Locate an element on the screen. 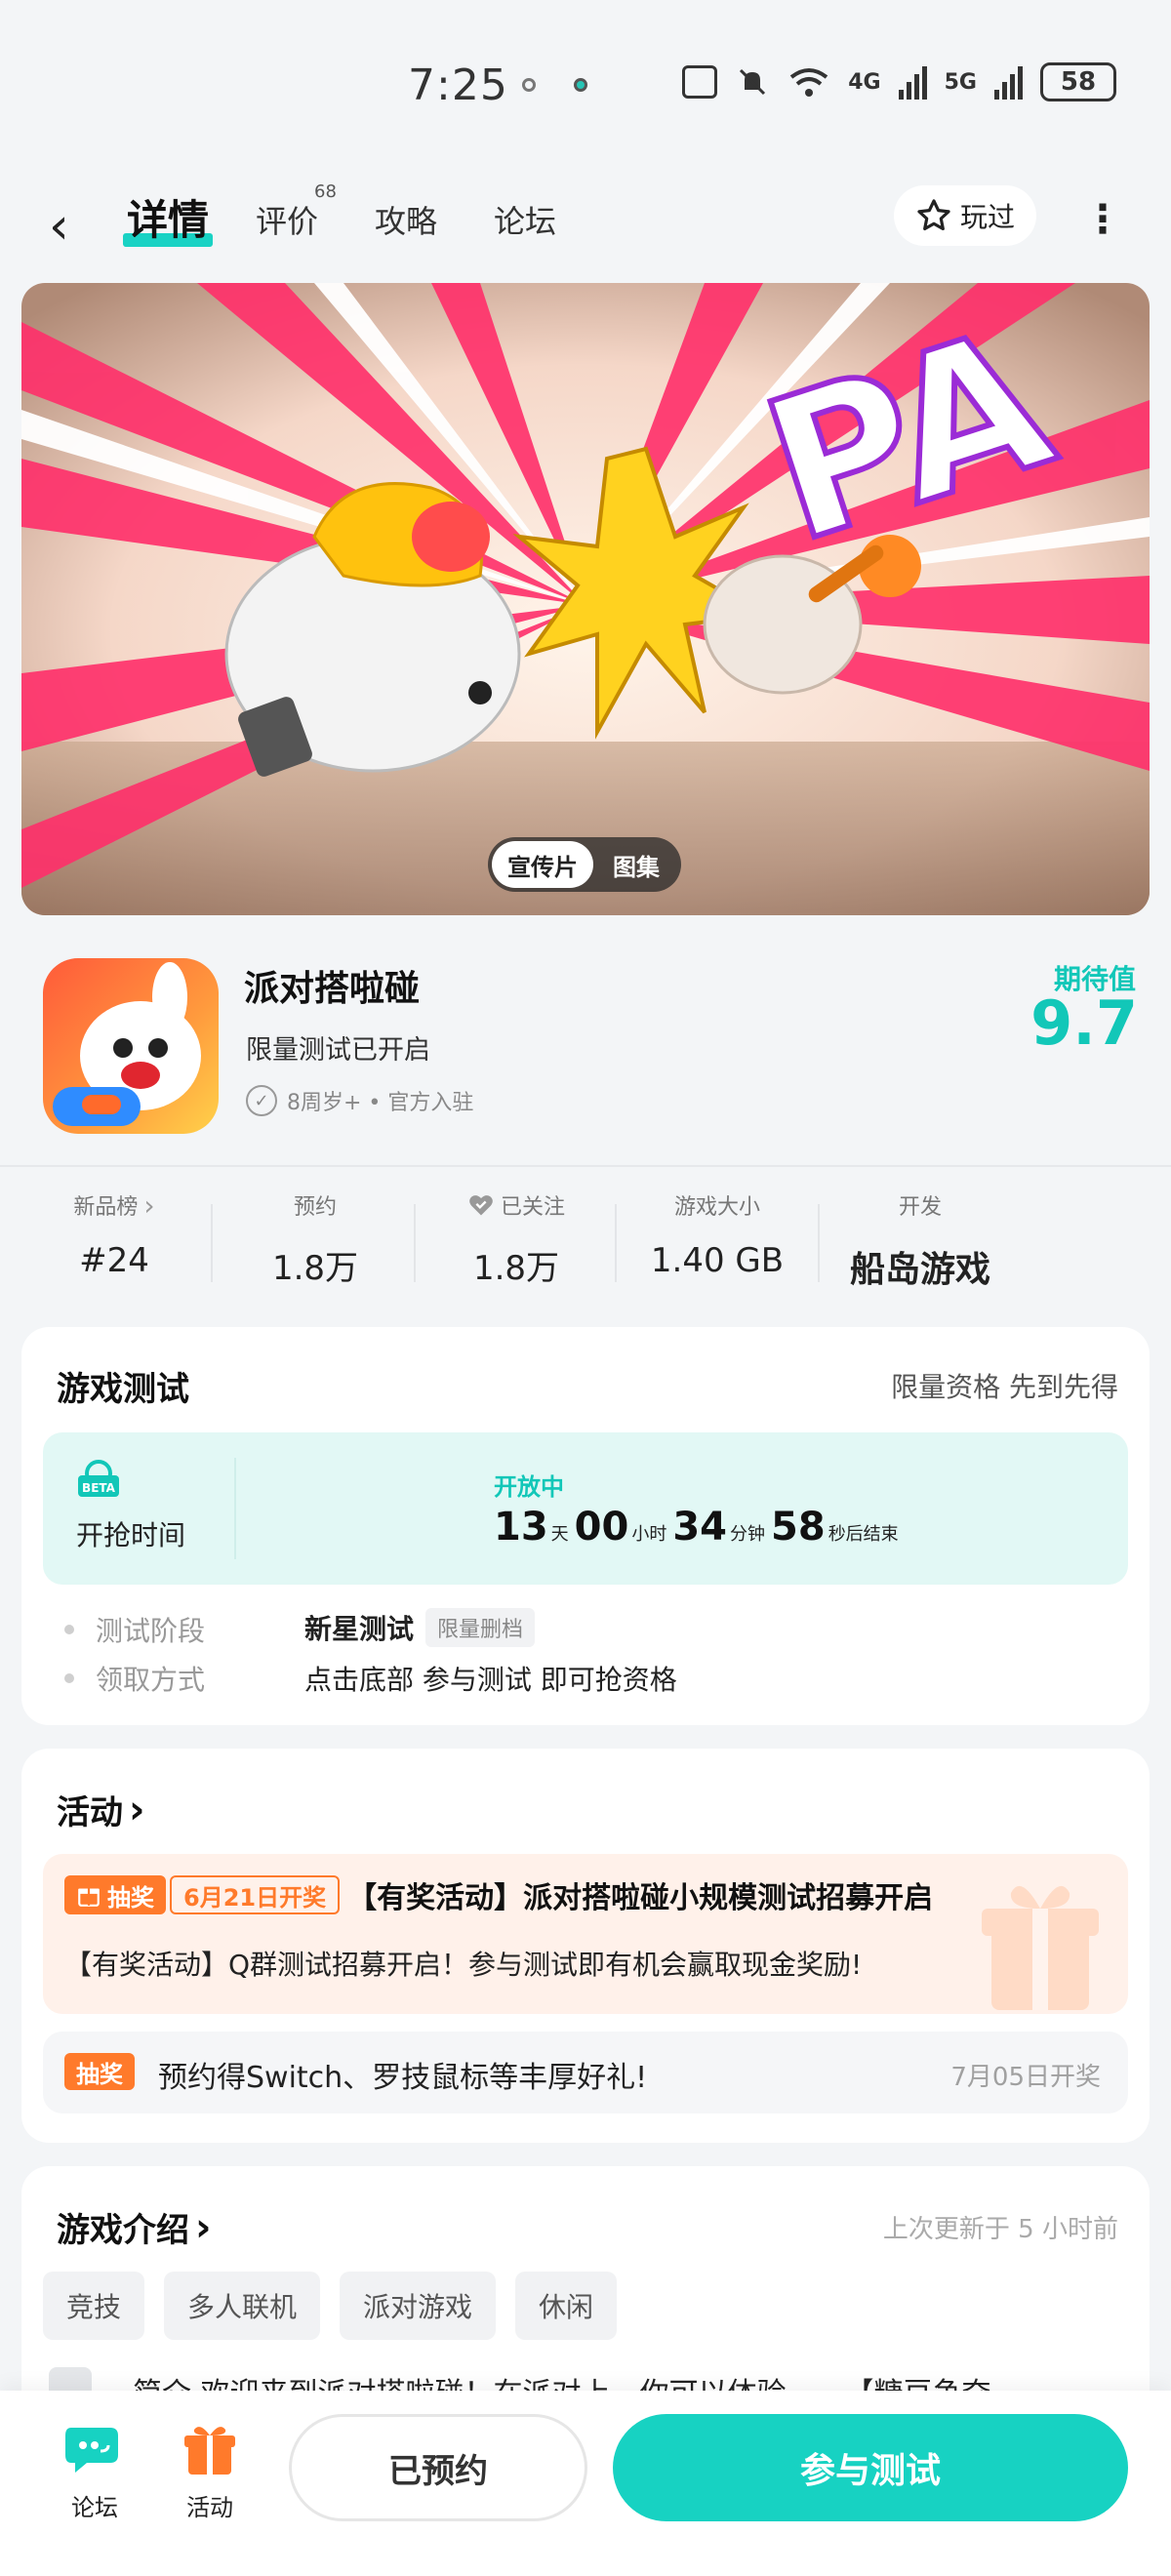 Image resolution: width=1171 pixels, height=2576 pixels. stat-developer: 开发 船岛游戏 is located at coordinates (920, 1240).